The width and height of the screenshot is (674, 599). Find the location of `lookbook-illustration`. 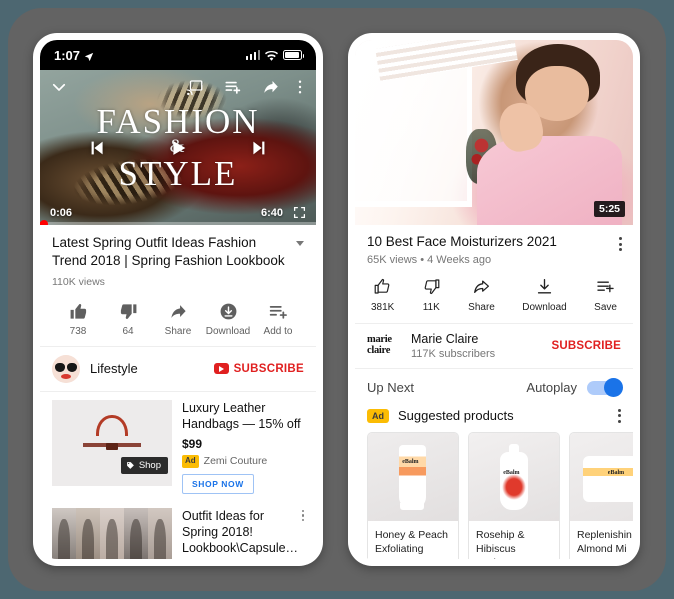

lookbook-illustration is located at coordinates (112, 533).